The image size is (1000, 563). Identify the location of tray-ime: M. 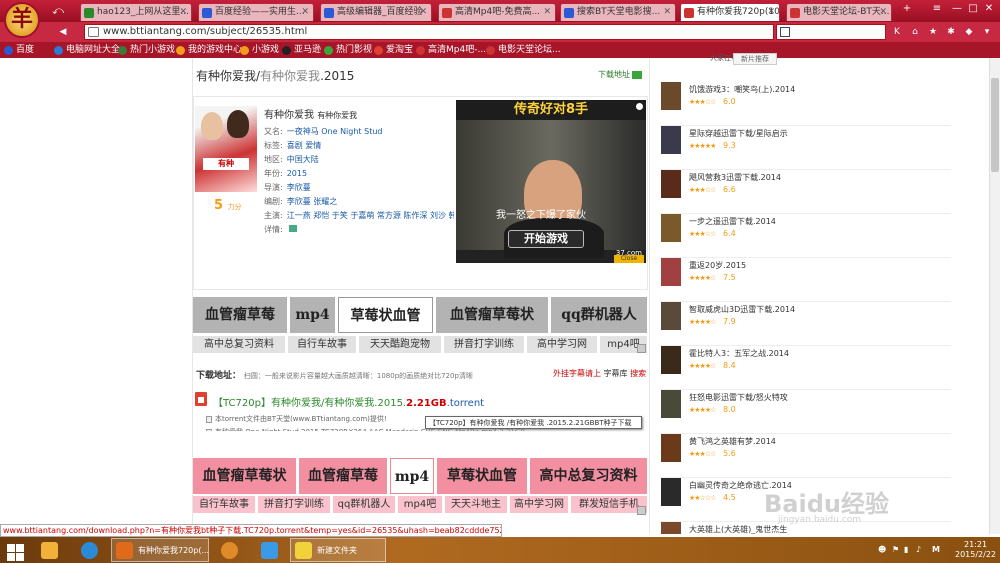
(936, 550).